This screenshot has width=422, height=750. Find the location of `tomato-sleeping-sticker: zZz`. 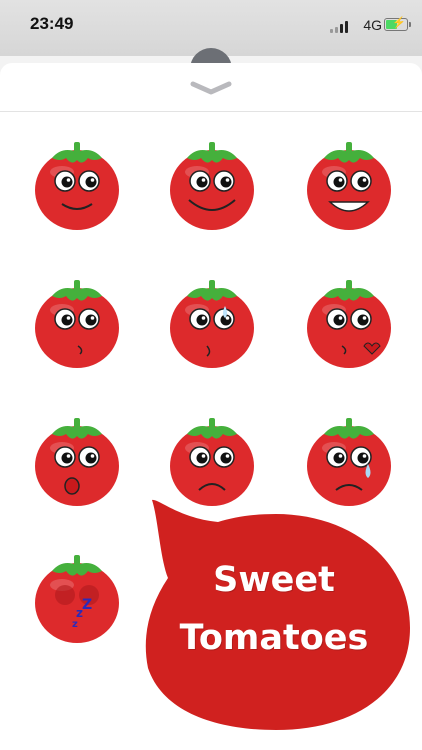

tomato-sleeping-sticker: zZz is located at coordinates (77, 599).